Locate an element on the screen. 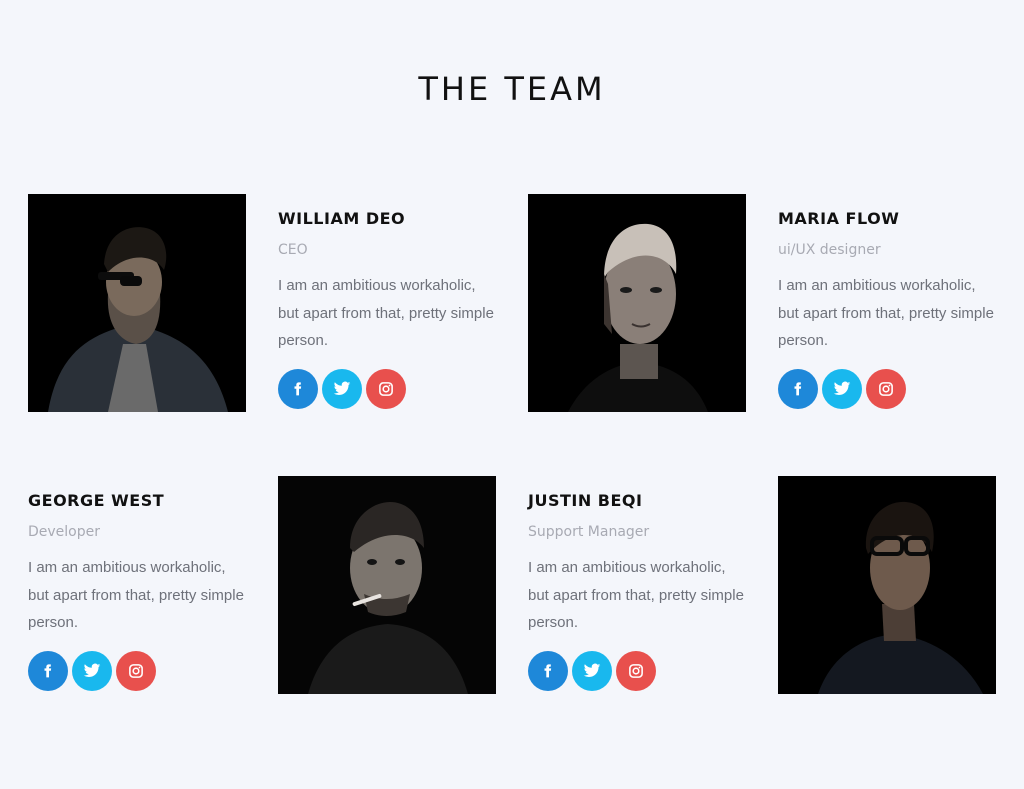 Image resolution: width=1024 pixels, height=789 pixels. member-name: JUSTIN BEQI is located at coordinates (585, 500).